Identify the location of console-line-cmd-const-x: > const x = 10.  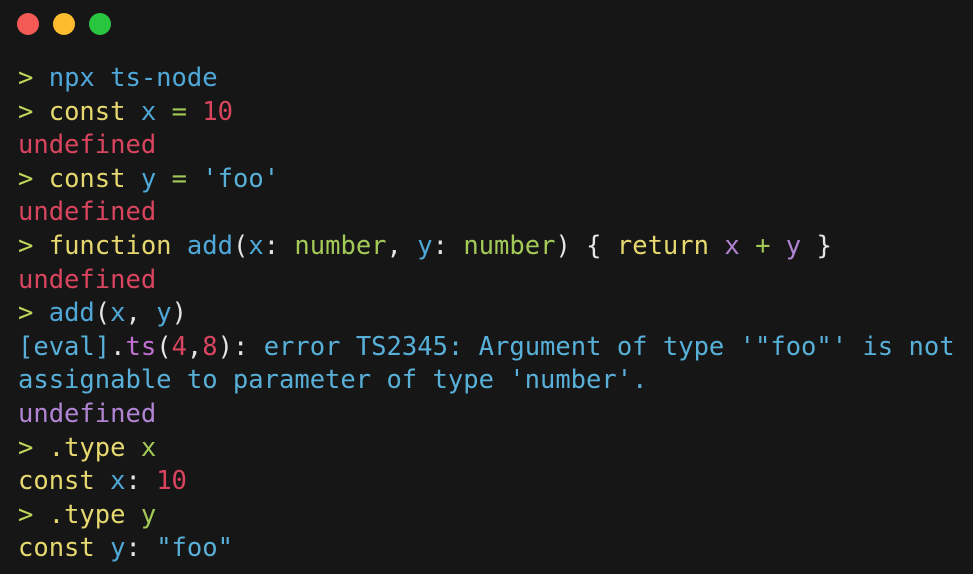
(486, 113).